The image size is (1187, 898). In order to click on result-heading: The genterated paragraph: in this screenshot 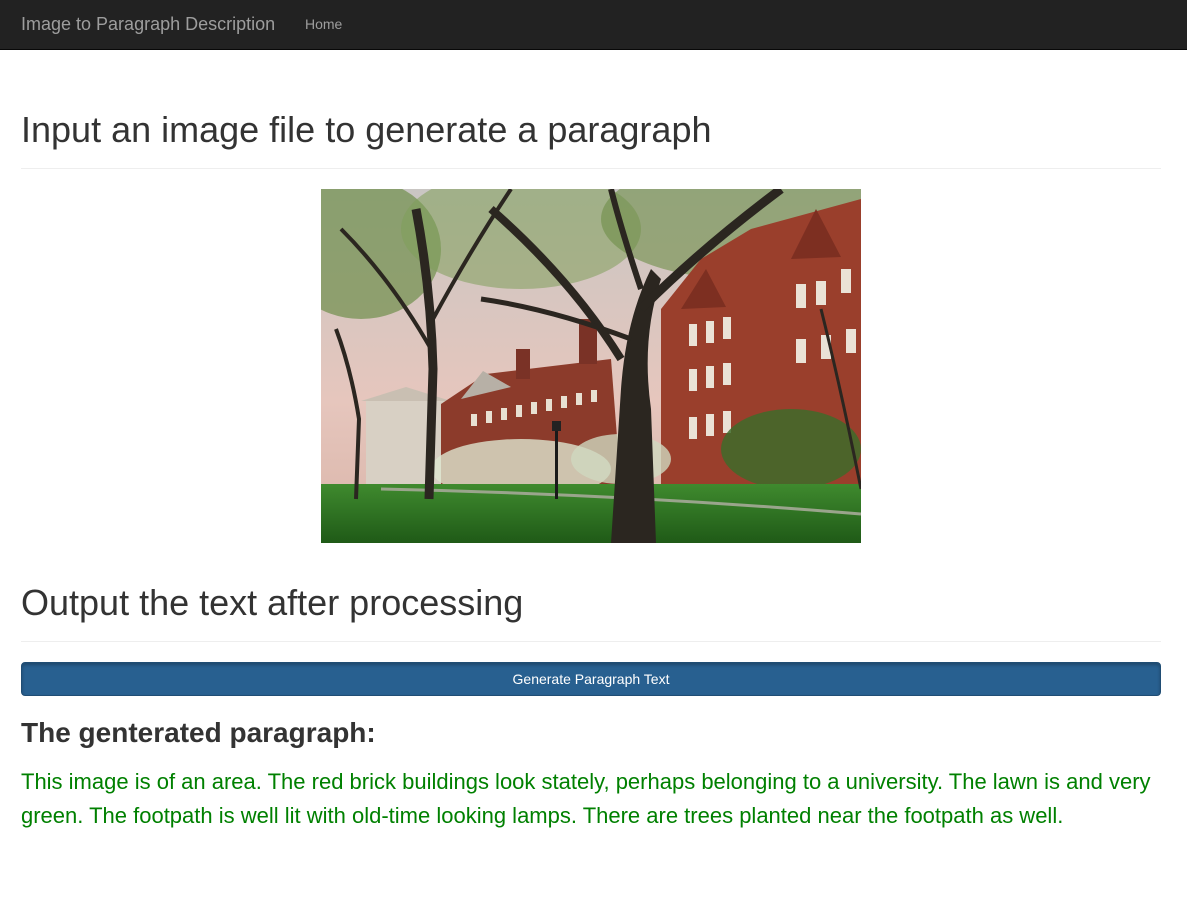, I will do `click(198, 732)`.